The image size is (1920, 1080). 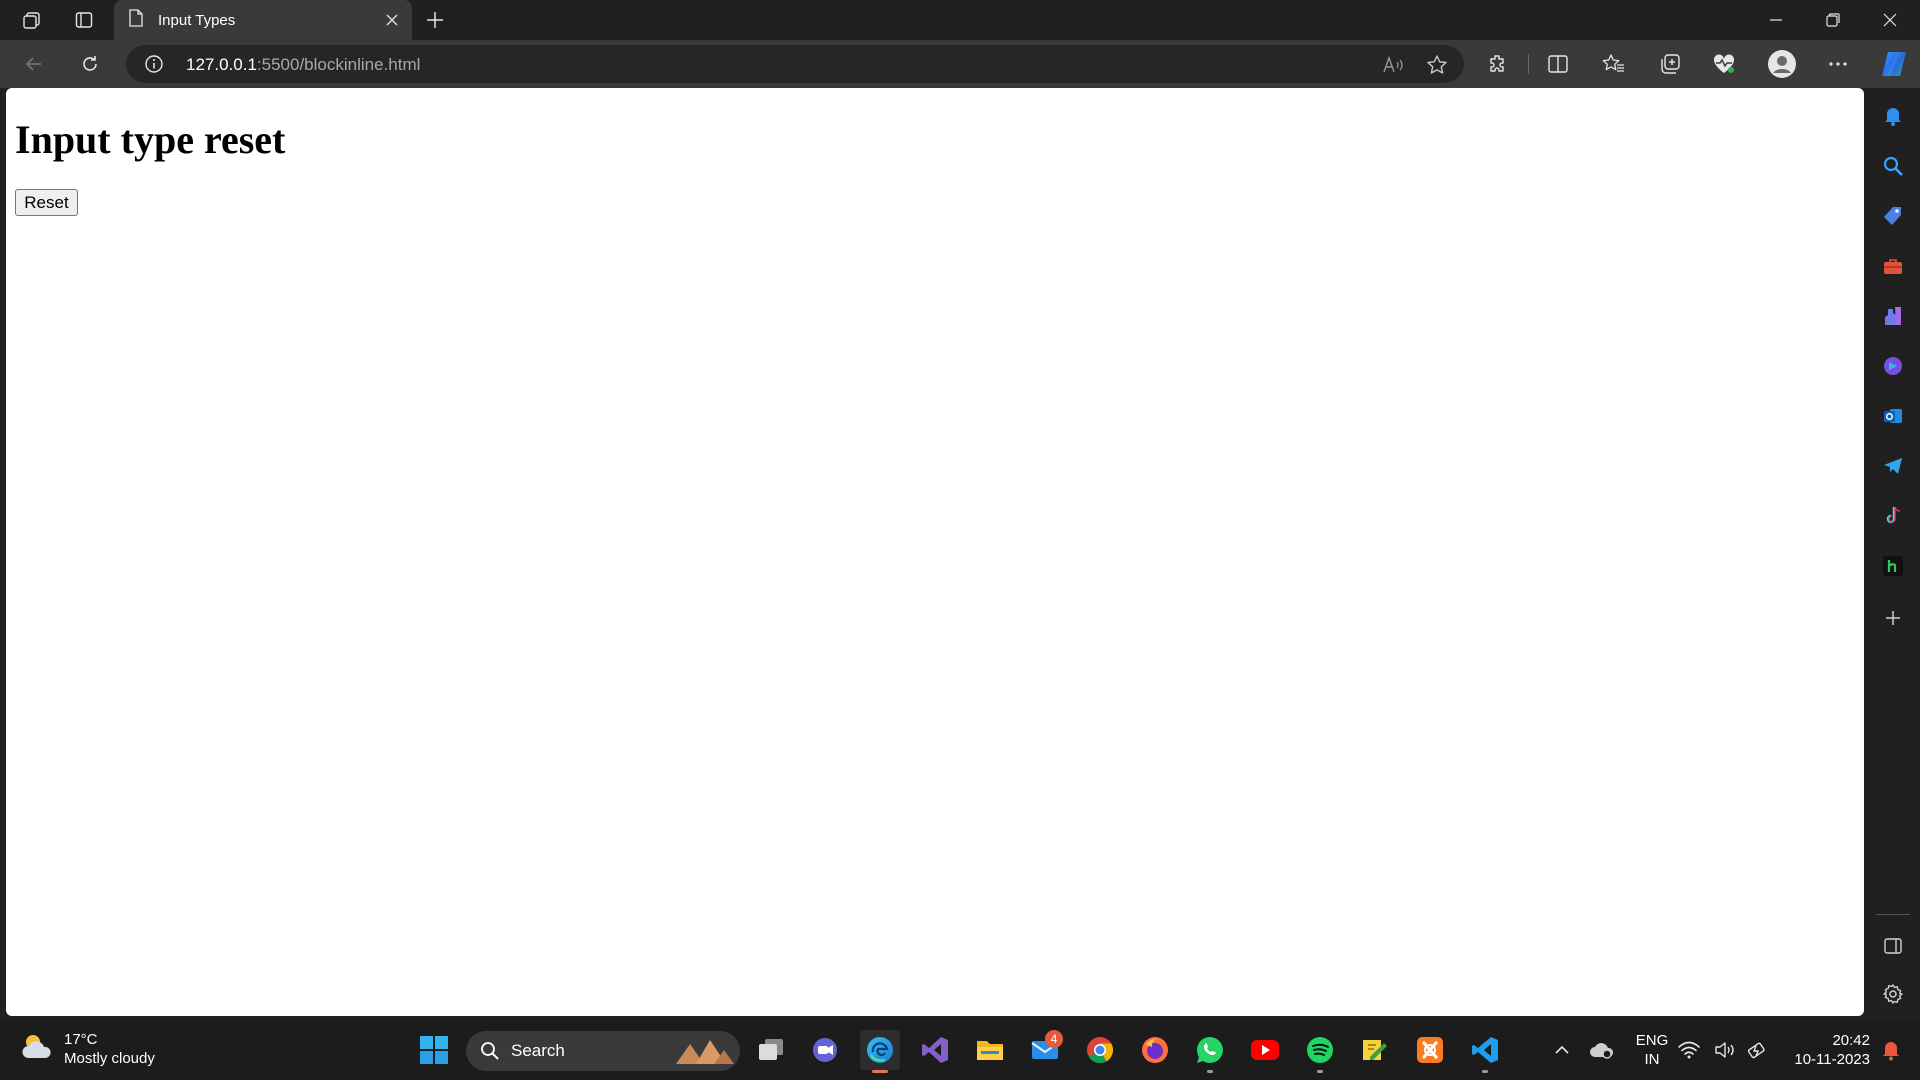 I want to click on sidebar-settings-gear-icon, so click(x=1893, y=994).